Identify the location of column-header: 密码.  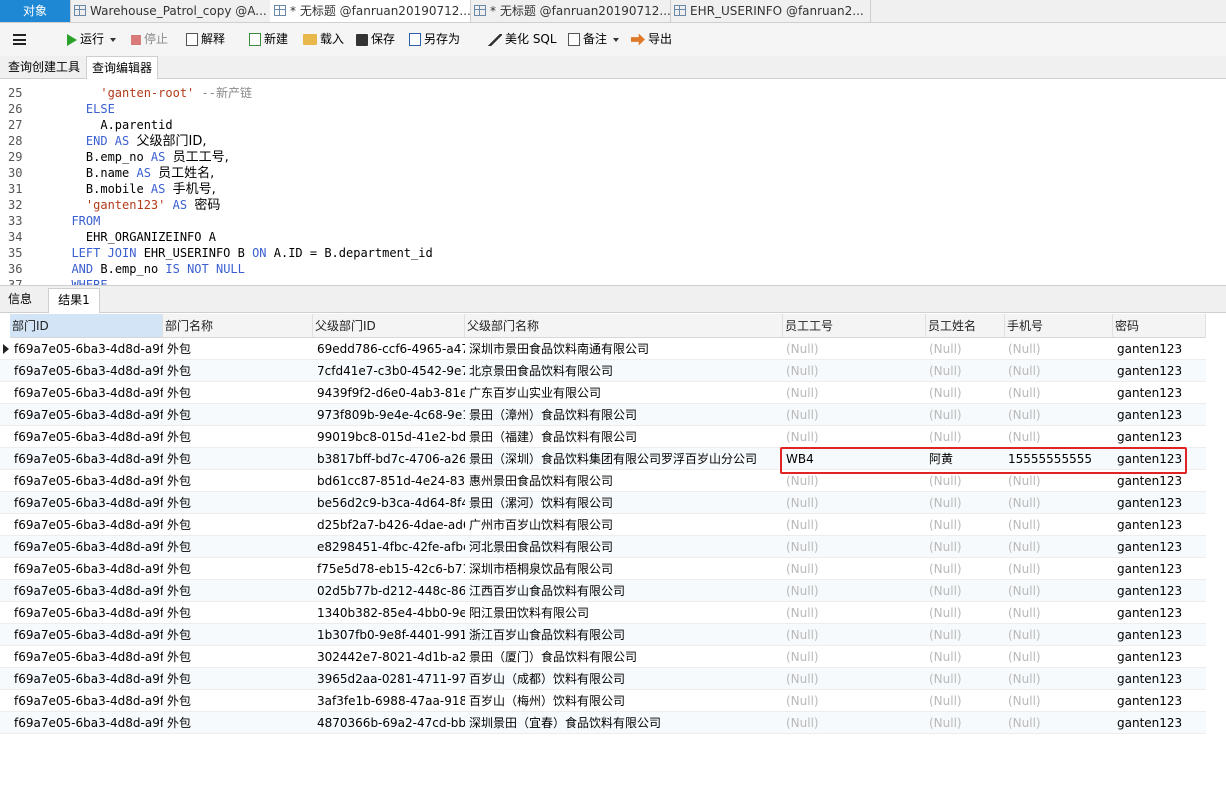
(1159, 326).